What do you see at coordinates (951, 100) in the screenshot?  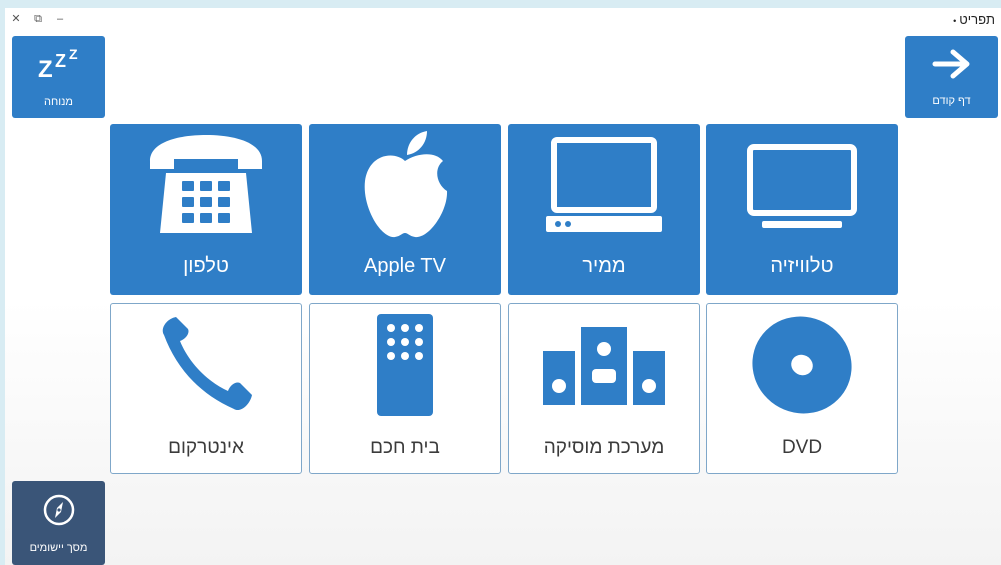 I see `previous-page-label: דף קודם` at bounding box center [951, 100].